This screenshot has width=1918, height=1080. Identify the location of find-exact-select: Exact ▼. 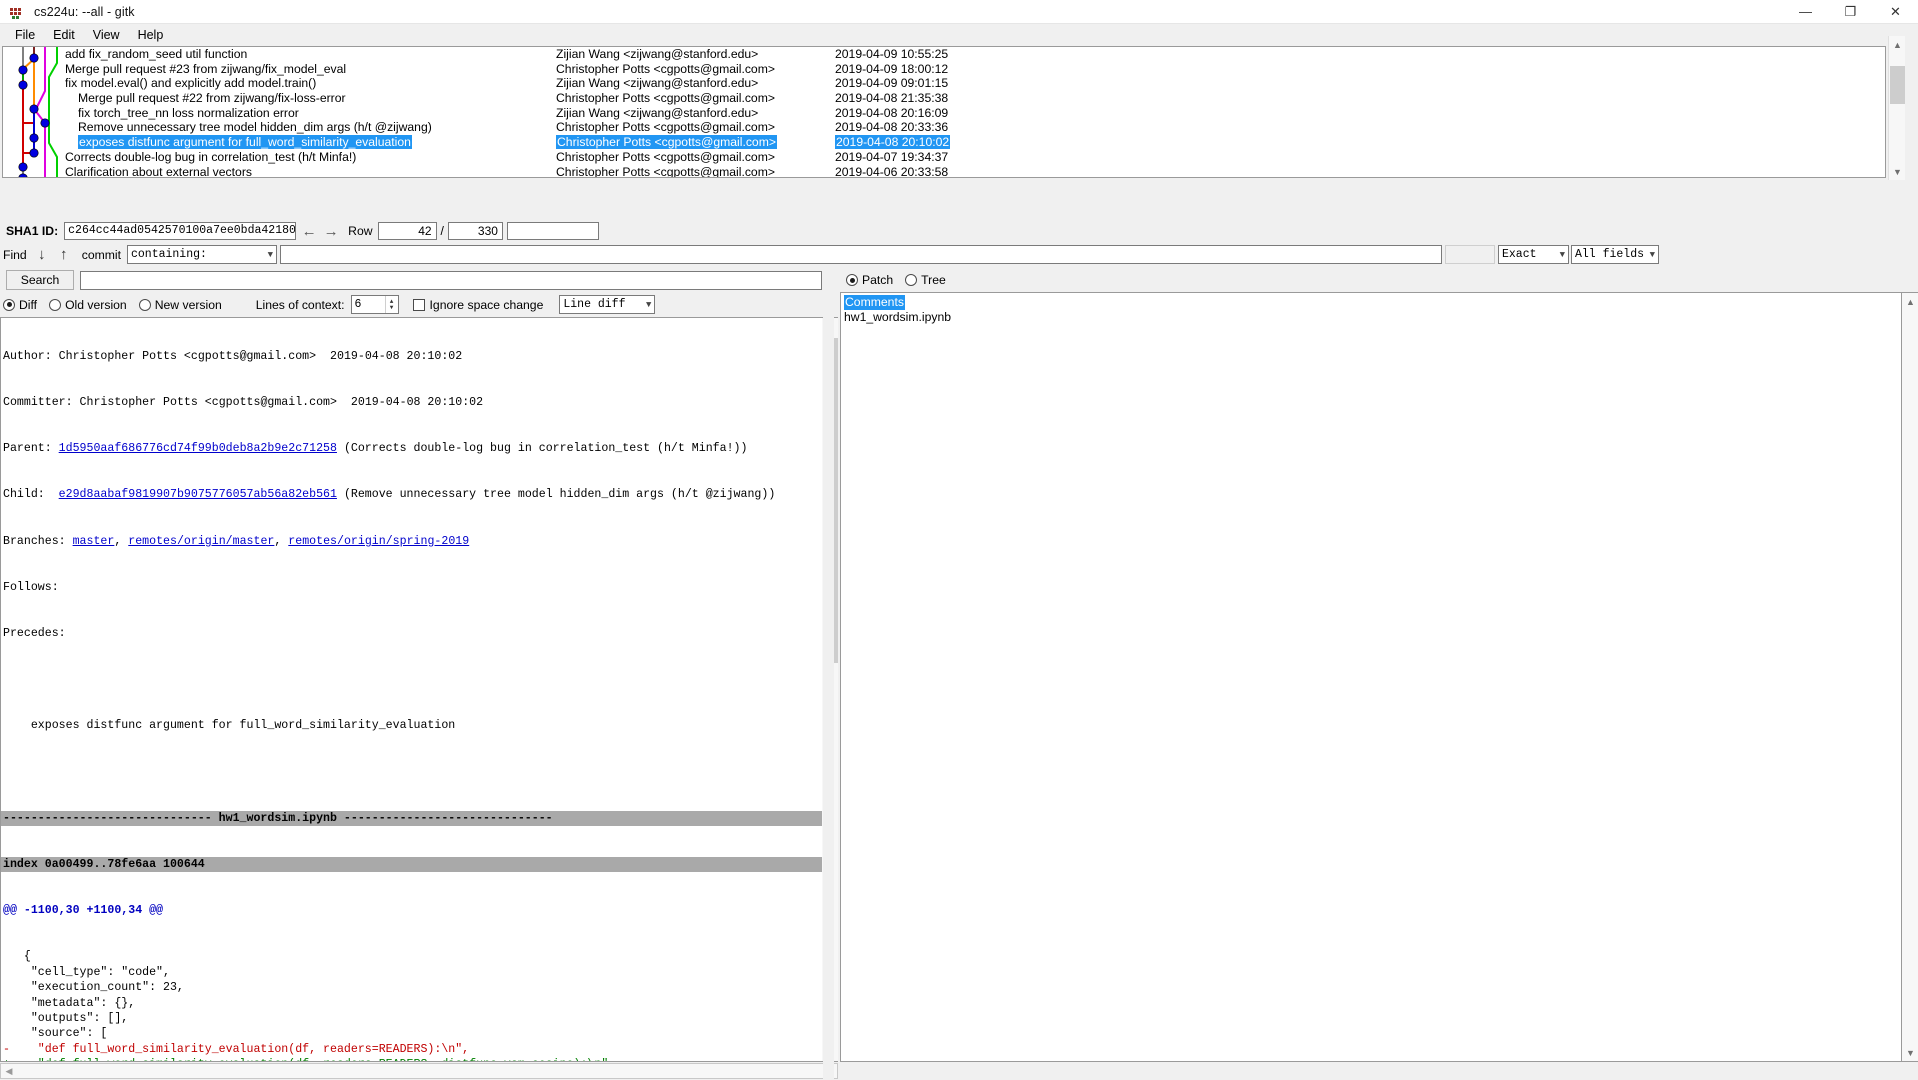
(1533, 254).